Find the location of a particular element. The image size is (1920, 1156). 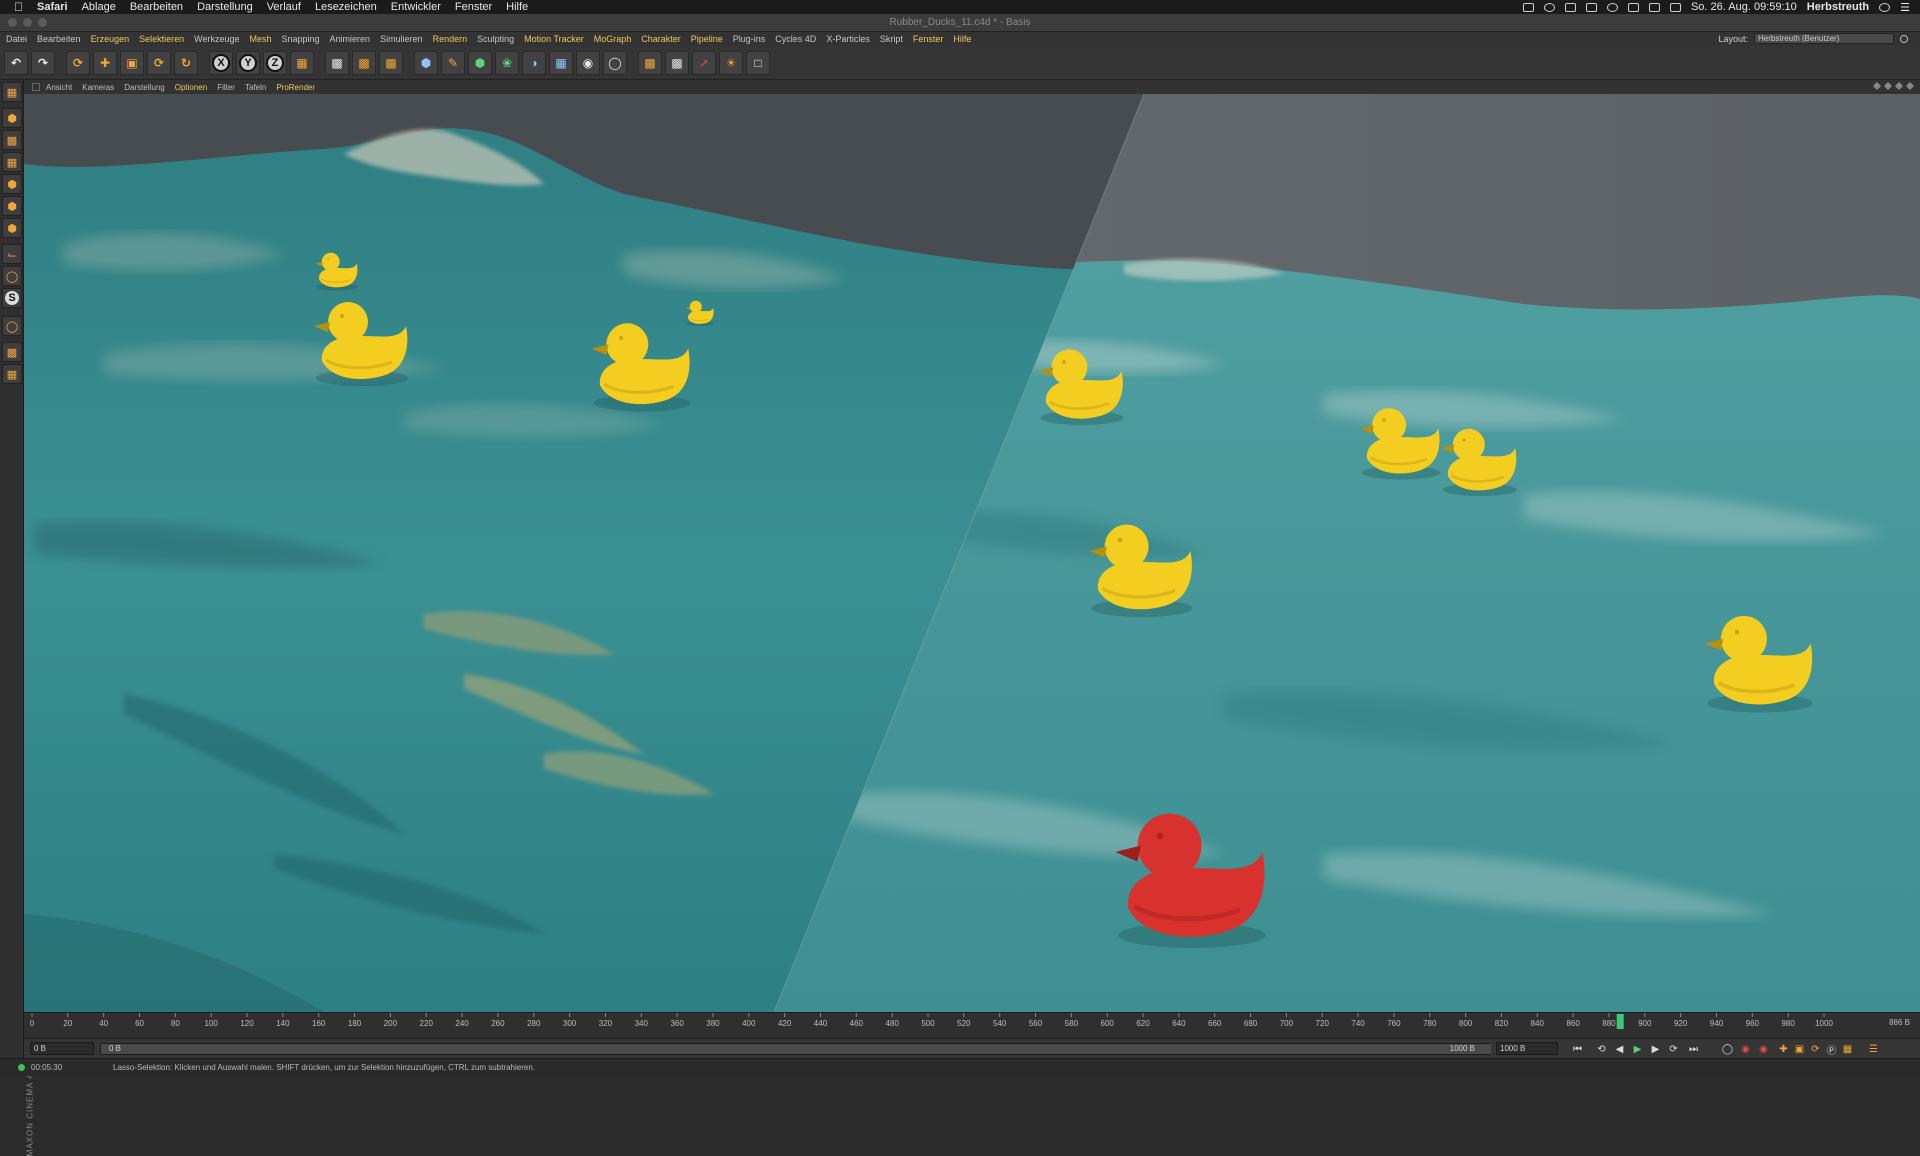

camera-button: ◉ is located at coordinates (588, 62).